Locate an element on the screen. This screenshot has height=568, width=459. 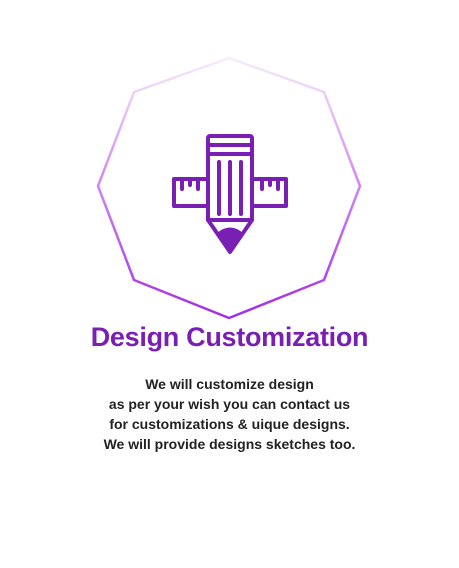
description-line: We will provide designs sketches too. is located at coordinates (229, 444).